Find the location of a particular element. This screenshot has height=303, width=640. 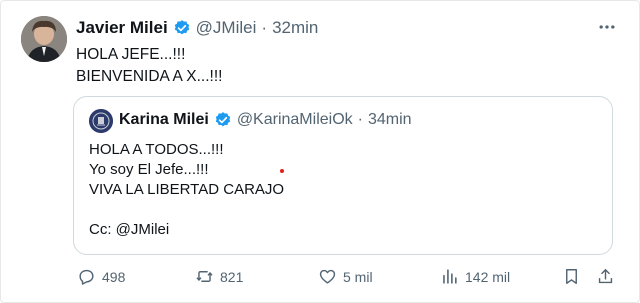

views-count: 142 mil is located at coordinates (488, 276).